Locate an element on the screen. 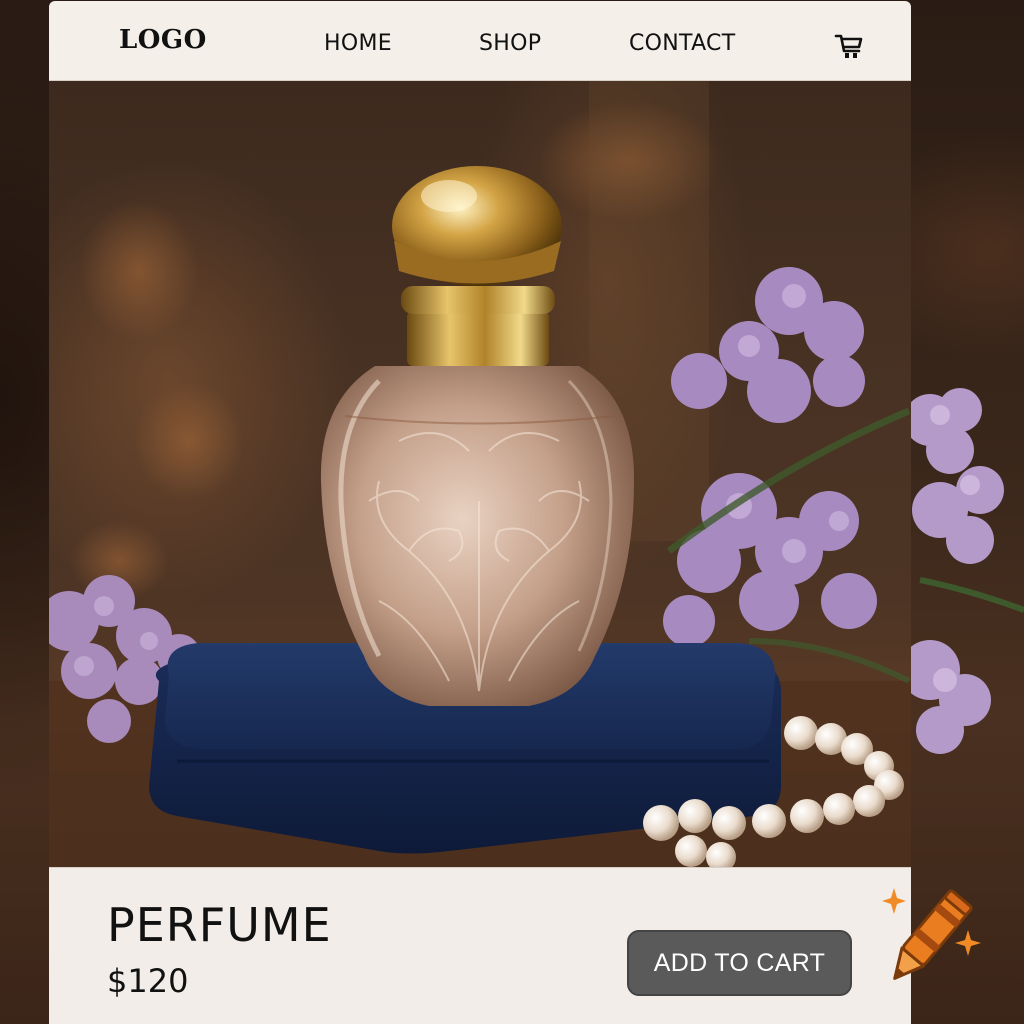 The image size is (1024, 1024). product-price: $120 is located at coordinates (148, 981).